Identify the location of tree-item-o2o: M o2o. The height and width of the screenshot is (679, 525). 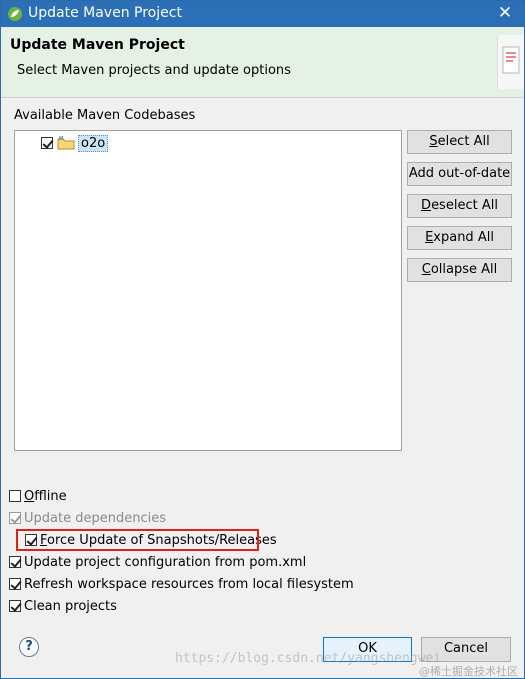
(75, 143).